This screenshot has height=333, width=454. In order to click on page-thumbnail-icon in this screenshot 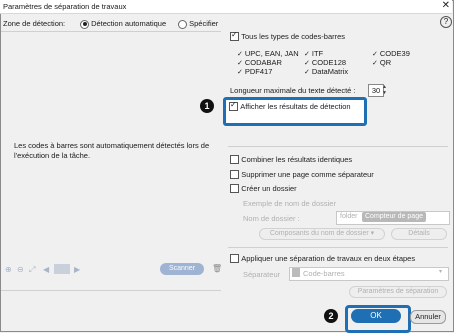, I will do `click(62, 269)`.